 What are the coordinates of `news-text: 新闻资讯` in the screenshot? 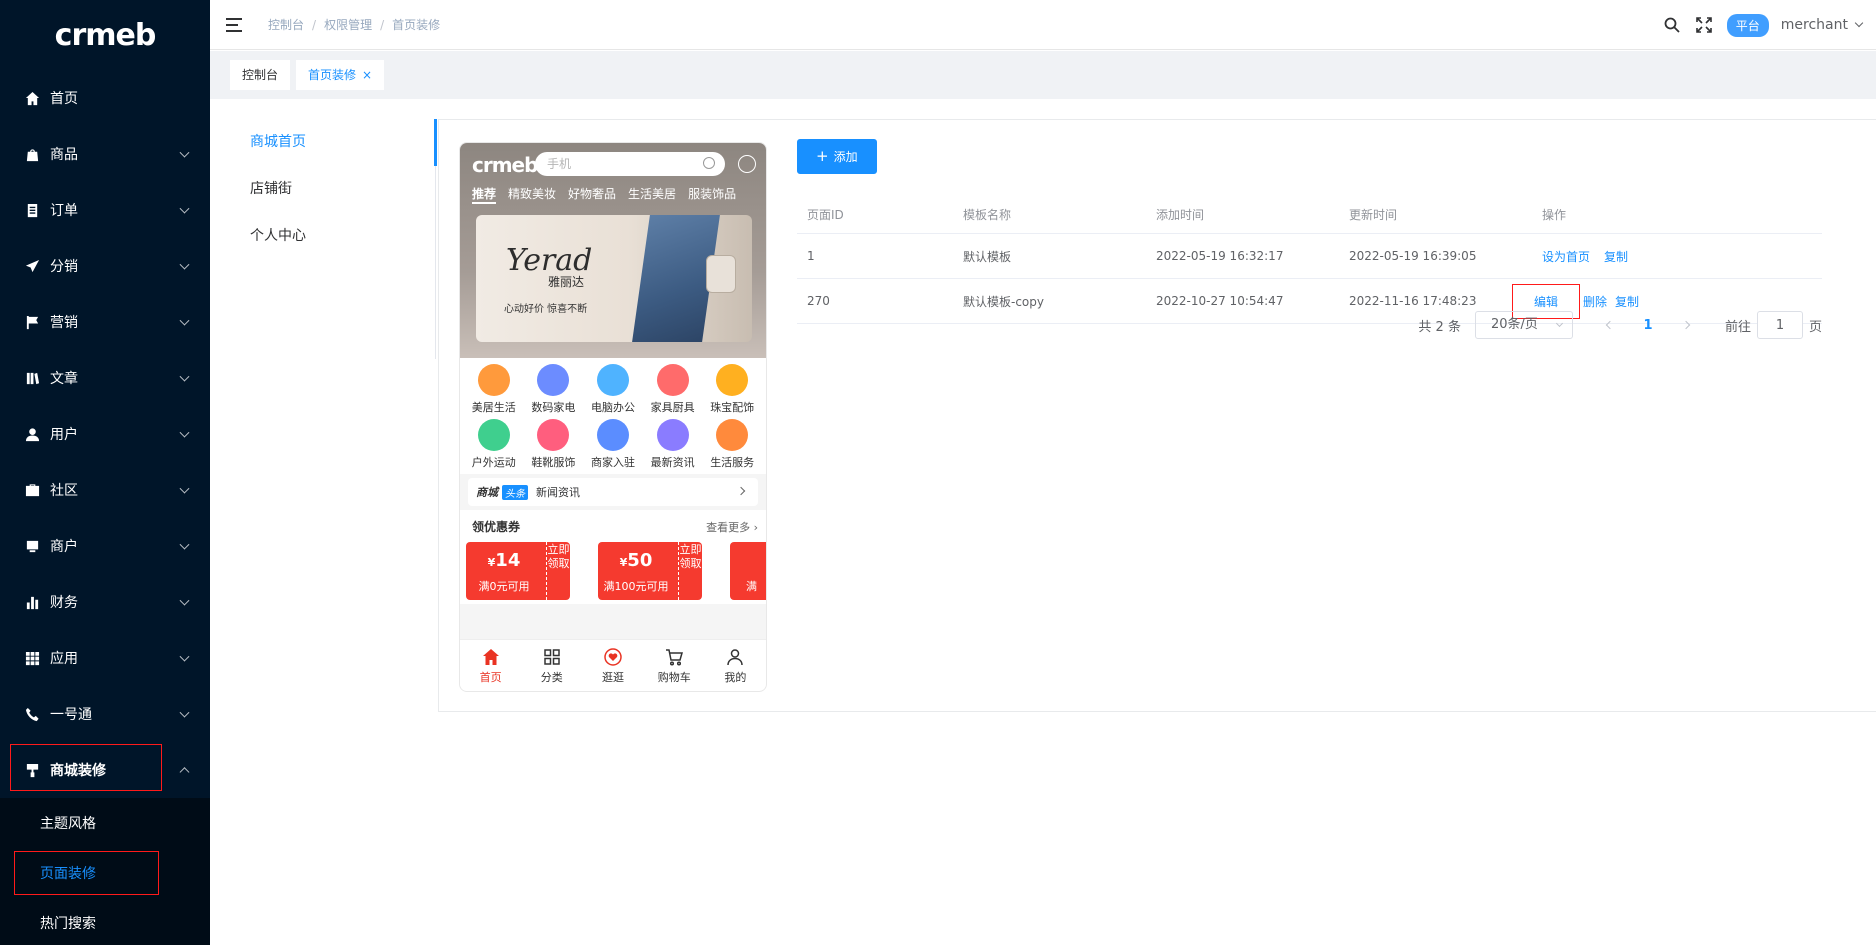 It's located at (558, 492).